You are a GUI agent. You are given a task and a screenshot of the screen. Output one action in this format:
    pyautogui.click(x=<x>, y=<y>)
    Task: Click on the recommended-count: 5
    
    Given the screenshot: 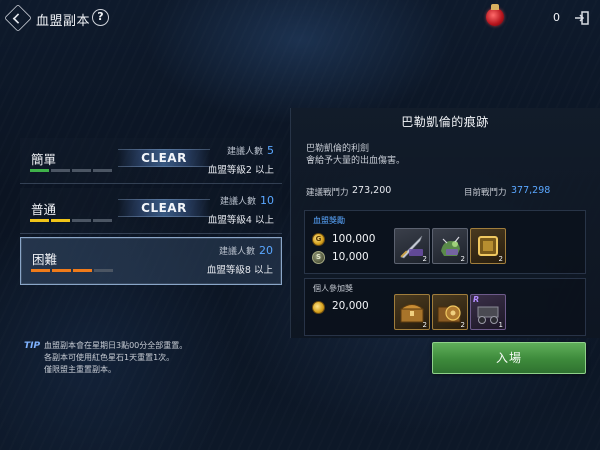 What is the action you would take?
    pyautogui.click(x=270, y=150)
    